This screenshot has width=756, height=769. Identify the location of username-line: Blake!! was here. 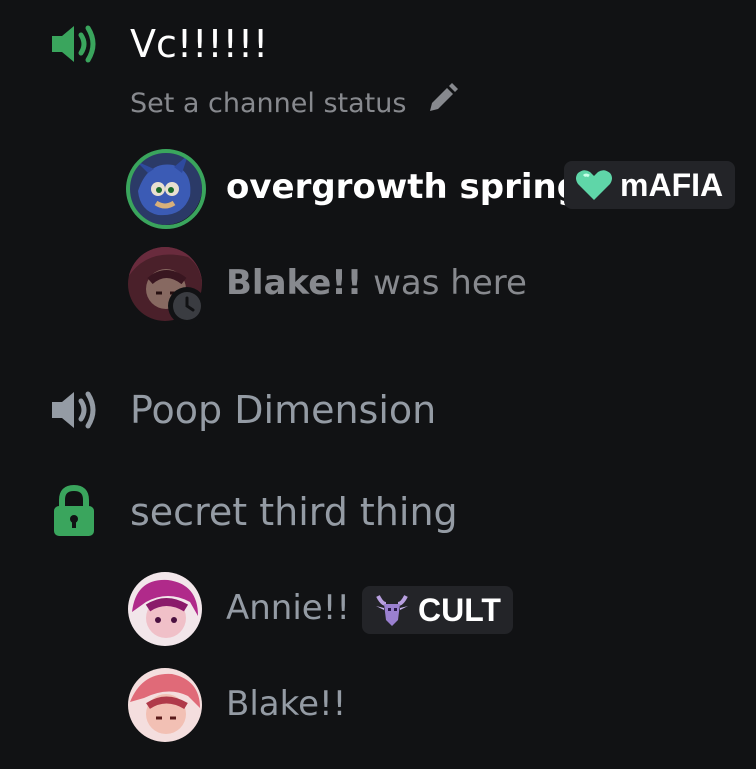
(376, 283).